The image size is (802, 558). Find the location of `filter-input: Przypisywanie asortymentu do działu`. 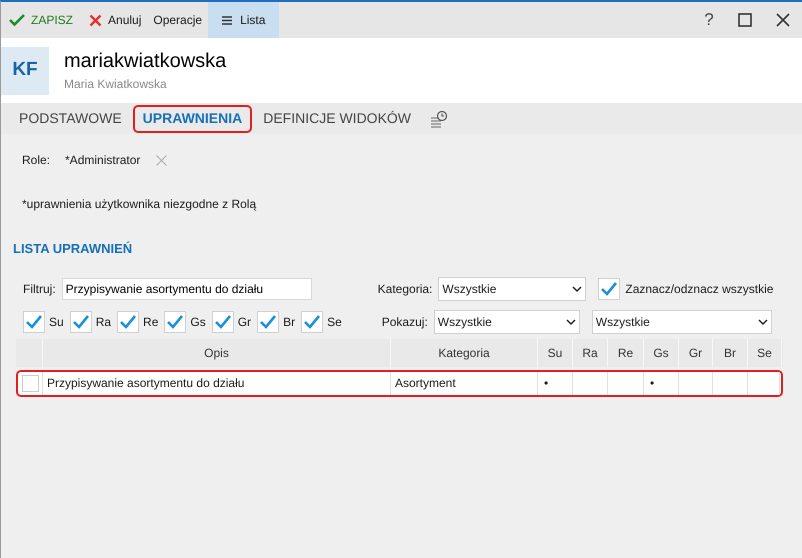

filter-input: Przypisywanie asortymentu do działu is located at coordinates (187, 289).